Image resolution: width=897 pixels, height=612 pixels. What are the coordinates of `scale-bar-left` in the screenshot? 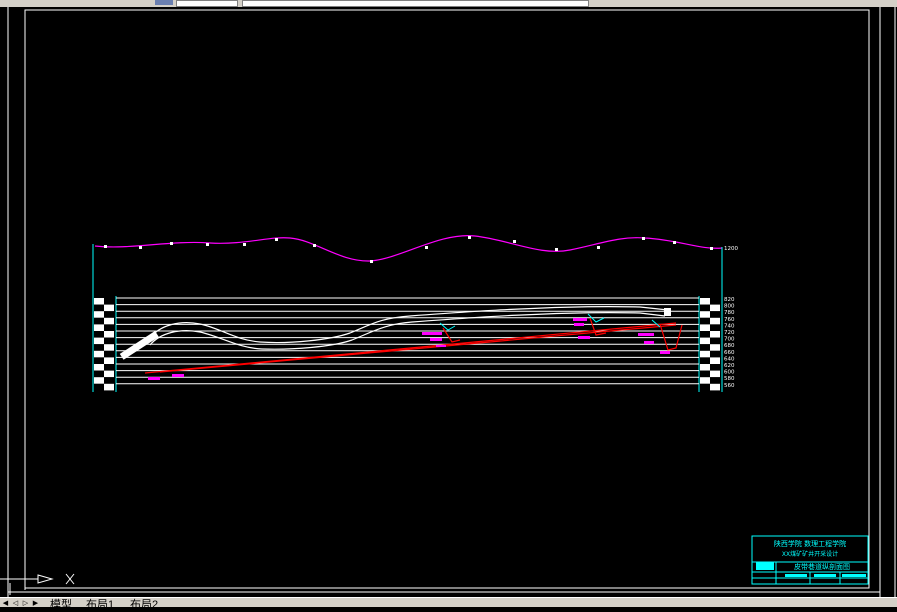 It's located at (104, 344).